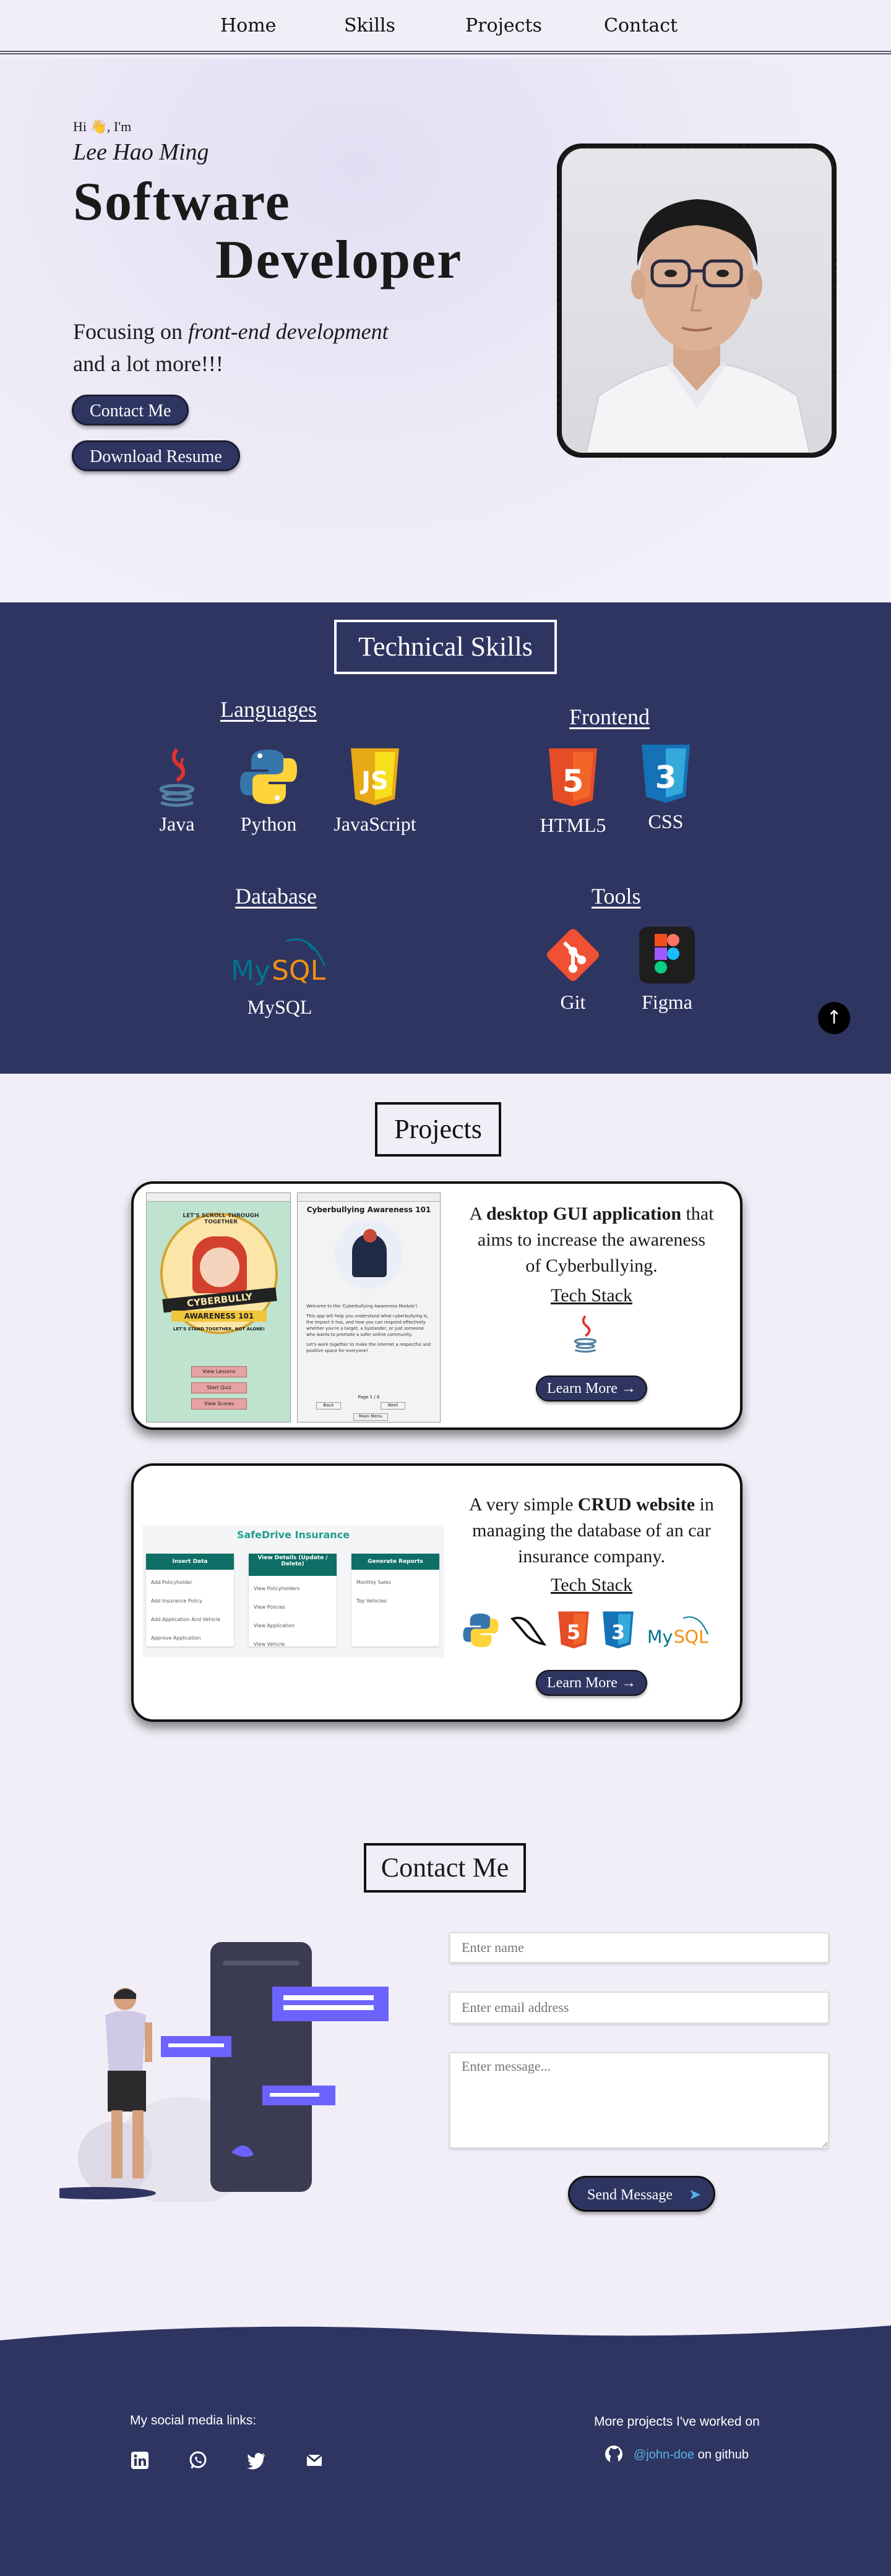 This screenshot has width=891, height=2576. I want to click on desc-bold: CRUD website, so click(636, 1504).